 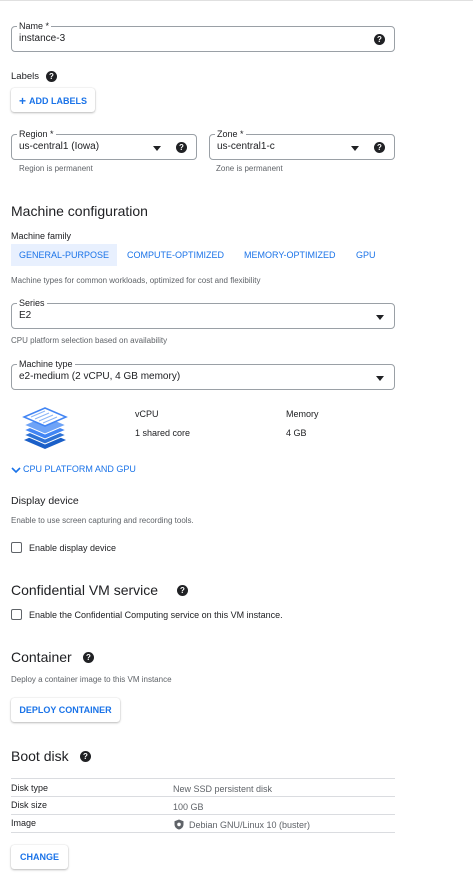 What do you see at coordinates (45, 428) in the screenshot?
I see `layers-icon` at bounding box center [45, 428].